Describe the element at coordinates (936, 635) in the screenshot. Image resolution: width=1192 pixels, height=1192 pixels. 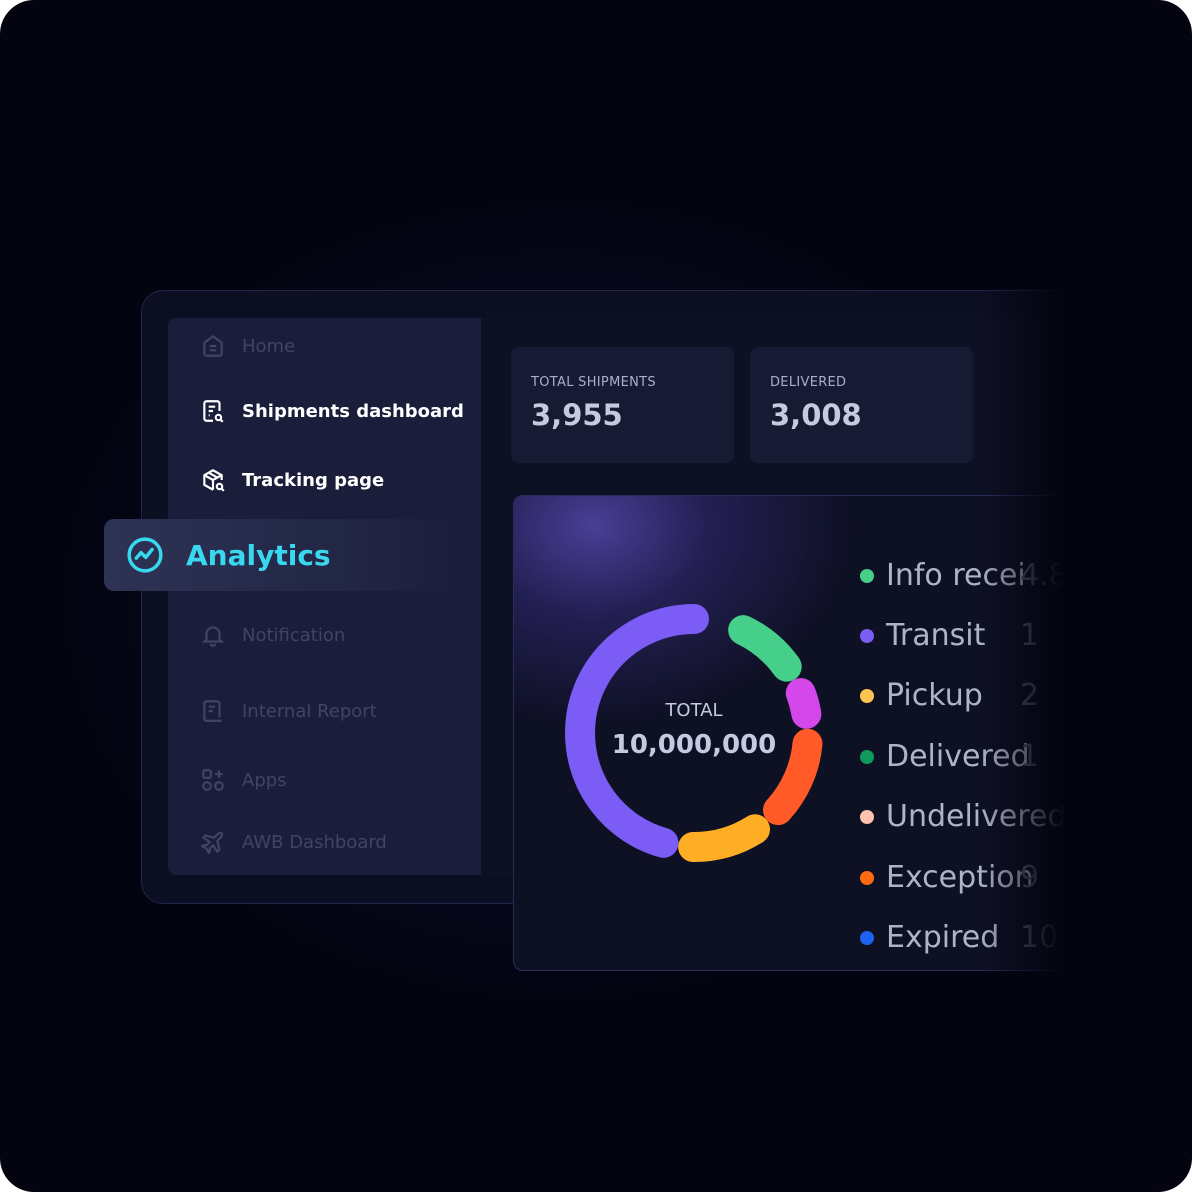
I see `legend-label: Transit` at that location.